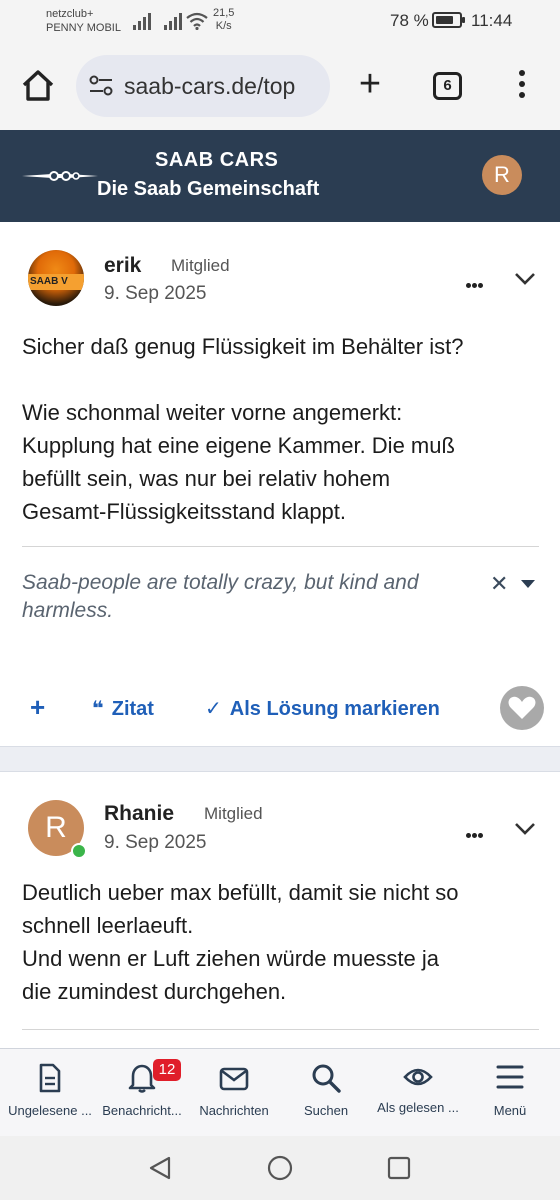 Image resolution: width=560 pixels, height=1200 pixels. Describe the element at coordinates (37, 707) in the screenshot. I see `add-reaction-button: +` at that location.